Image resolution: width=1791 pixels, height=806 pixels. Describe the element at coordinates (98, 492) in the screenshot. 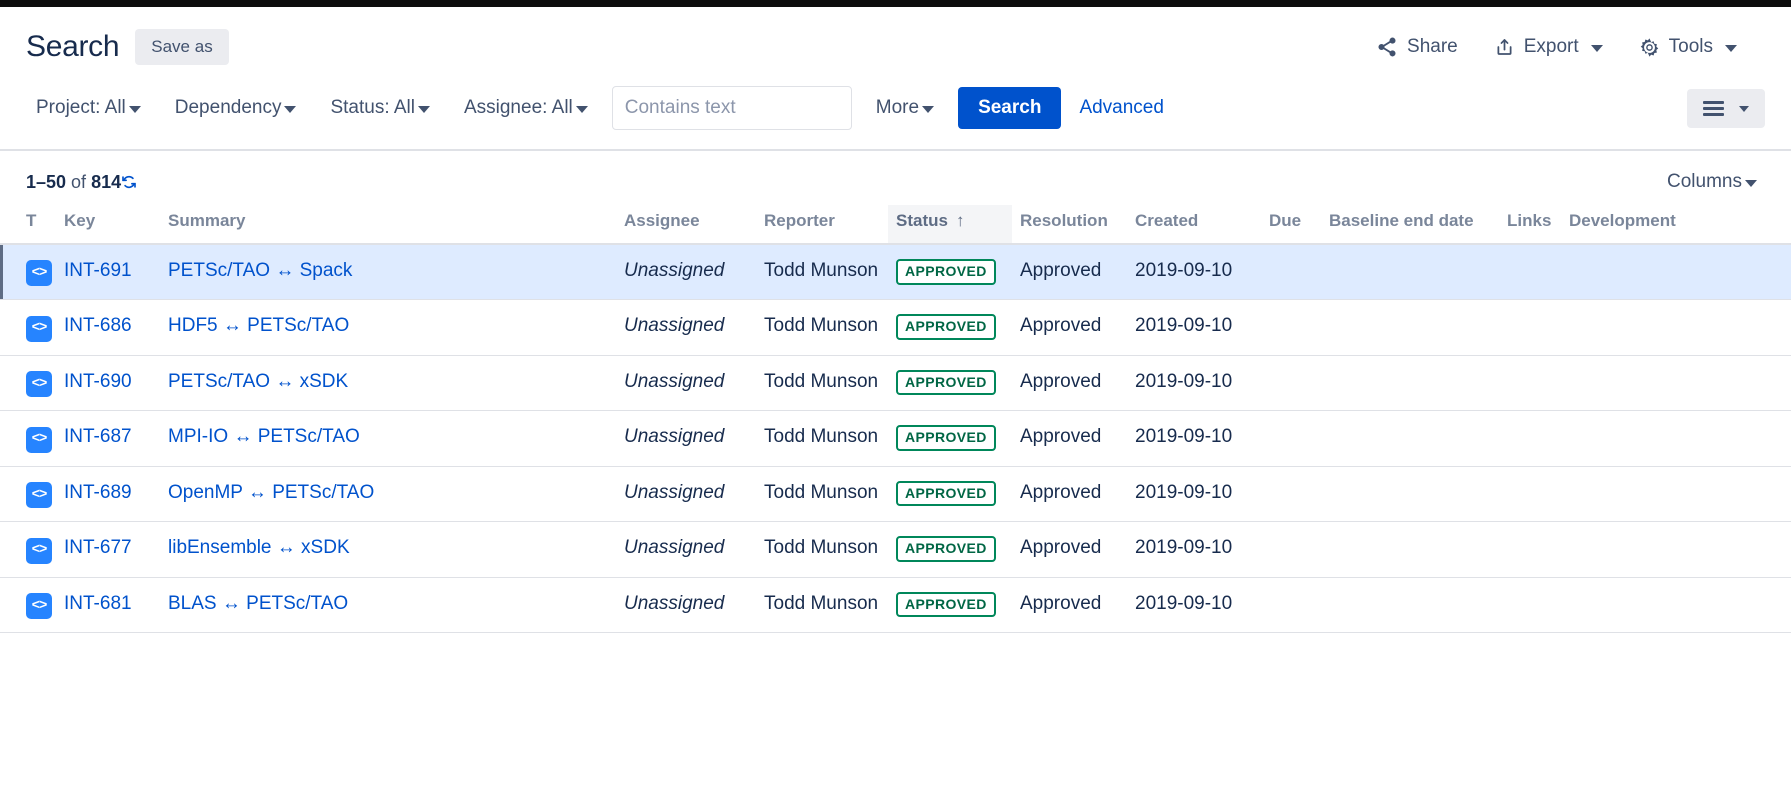

I see `issue-key-link: INT-689` at that location.